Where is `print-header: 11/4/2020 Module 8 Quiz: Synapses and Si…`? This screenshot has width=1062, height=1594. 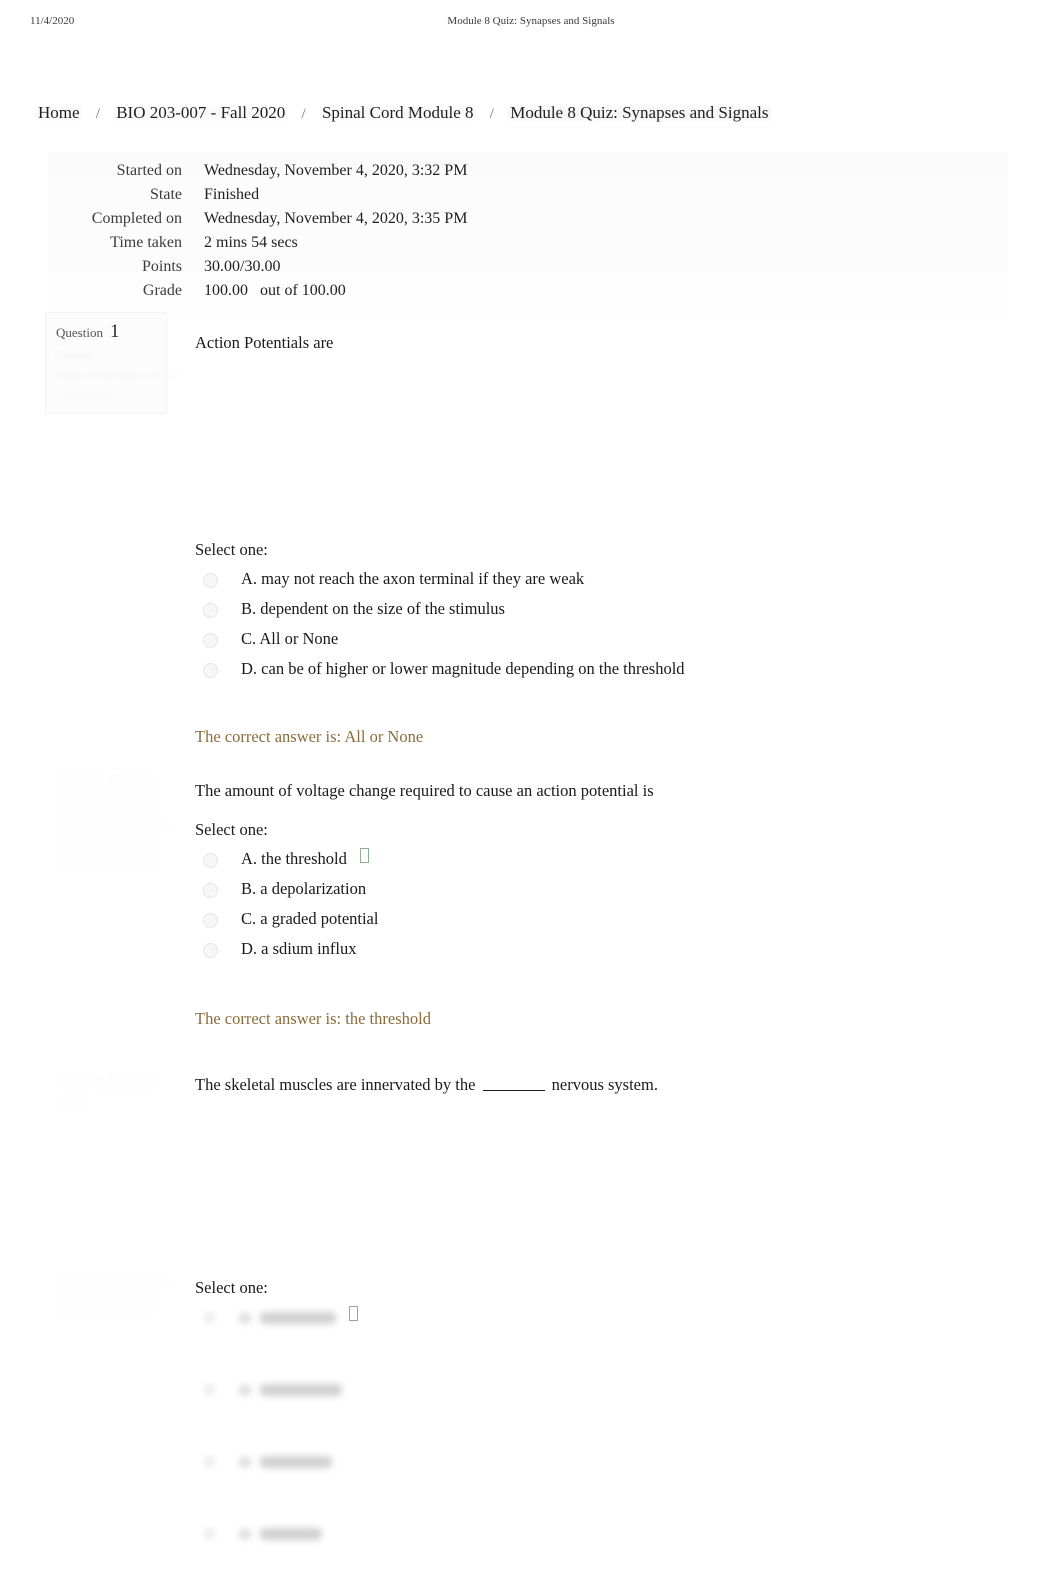 print-header: 11/4/2020 Module 8 Quiz: Synapses and Si… is located at coordinates (531, 24).